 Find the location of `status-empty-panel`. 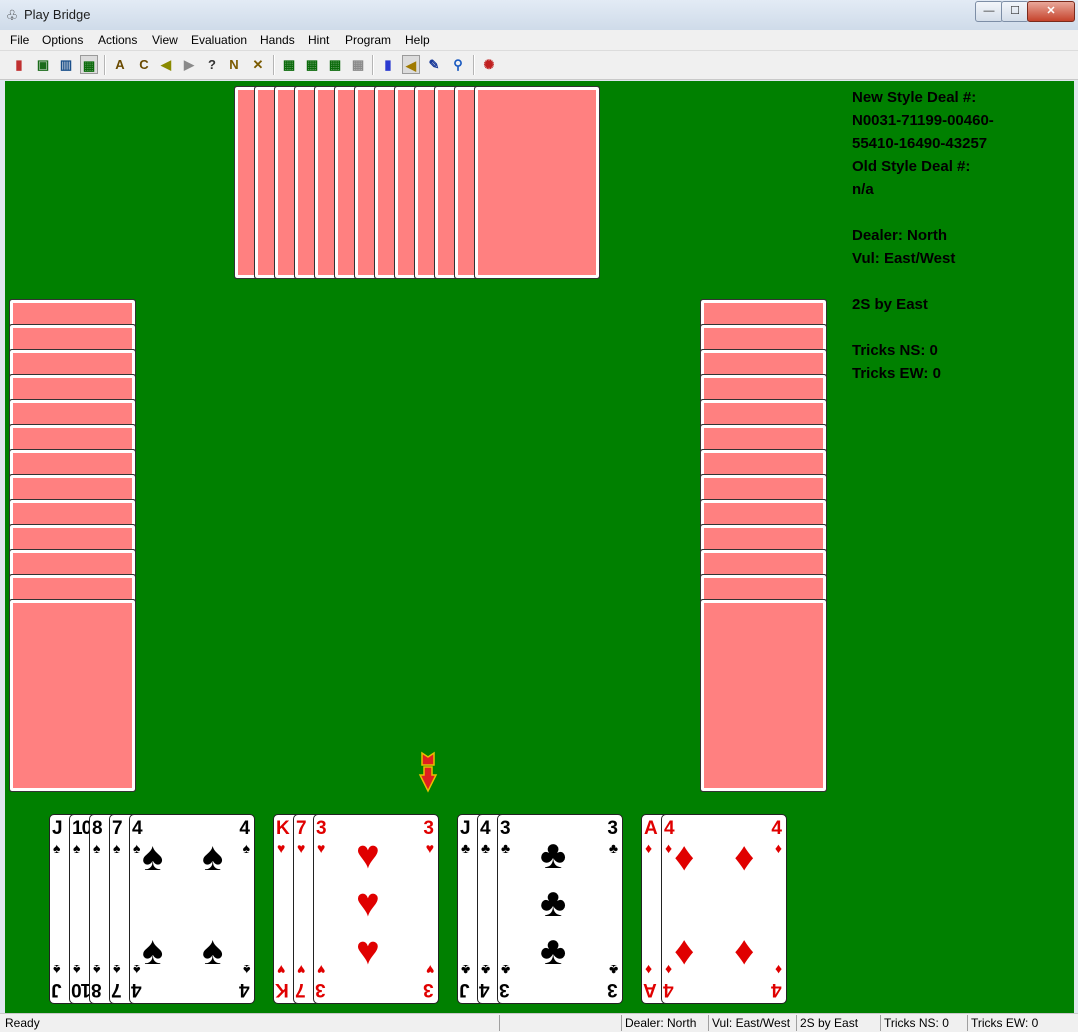

status-empty-panel is located at coordinates (560, 1023).